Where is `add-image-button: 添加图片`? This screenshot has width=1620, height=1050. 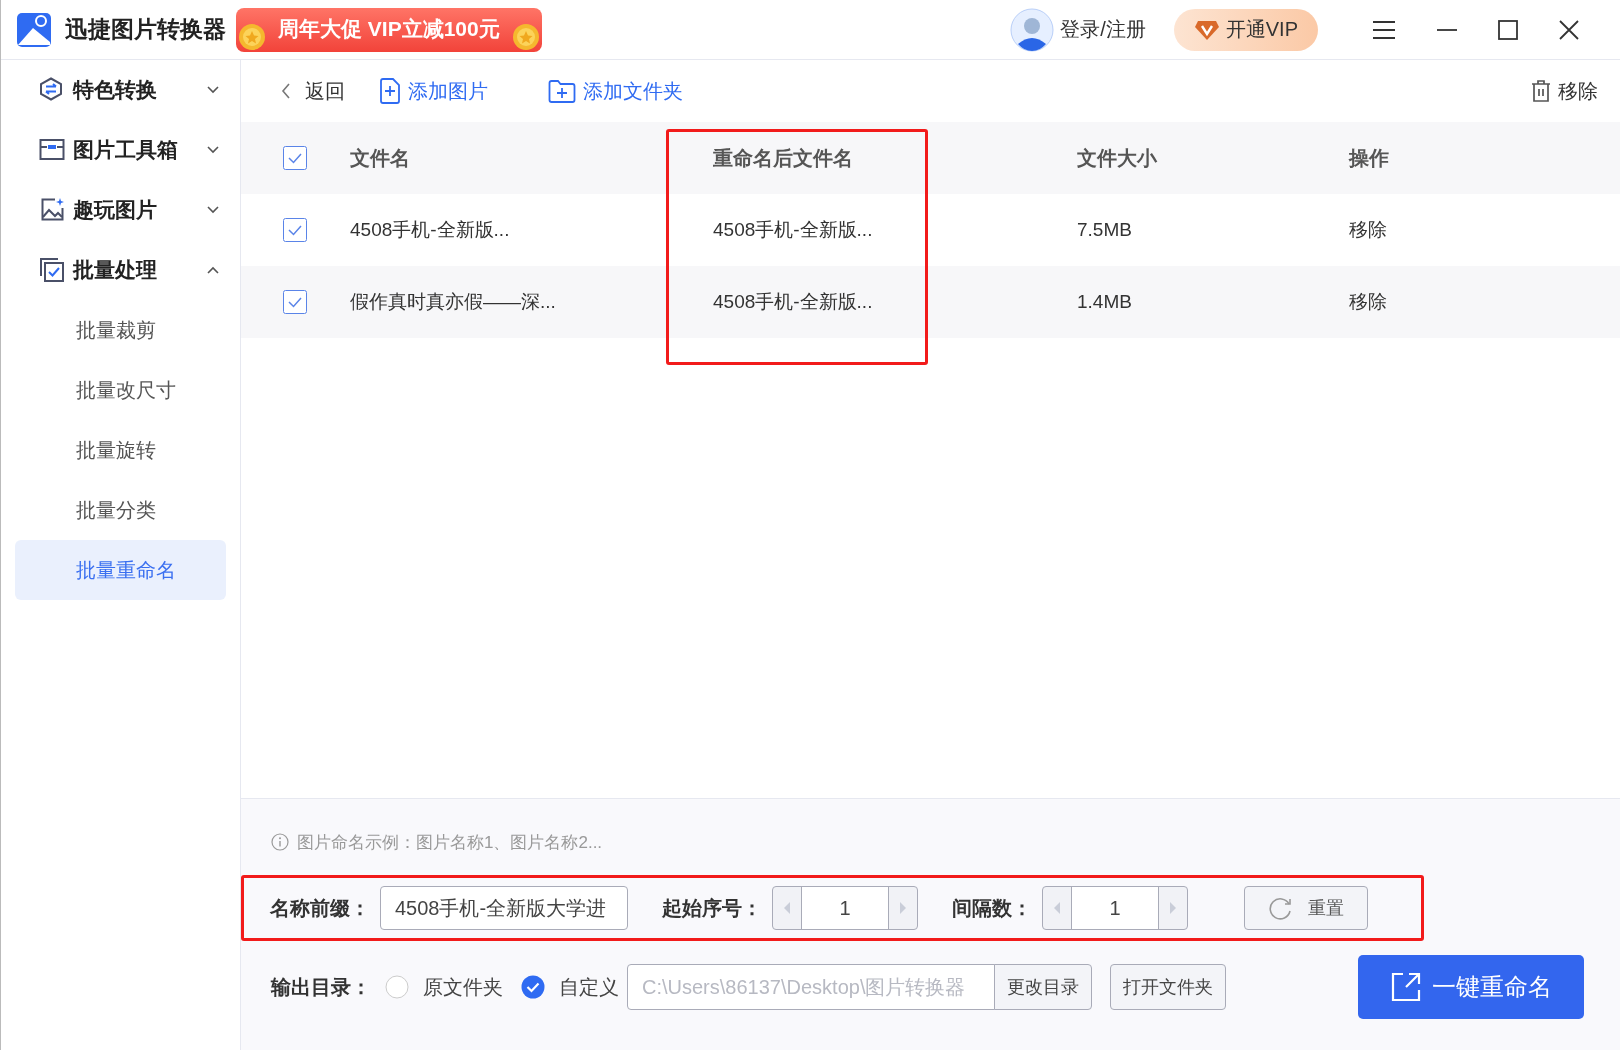 add-image-button: 添加图片 is located at coordinates (433, 91).